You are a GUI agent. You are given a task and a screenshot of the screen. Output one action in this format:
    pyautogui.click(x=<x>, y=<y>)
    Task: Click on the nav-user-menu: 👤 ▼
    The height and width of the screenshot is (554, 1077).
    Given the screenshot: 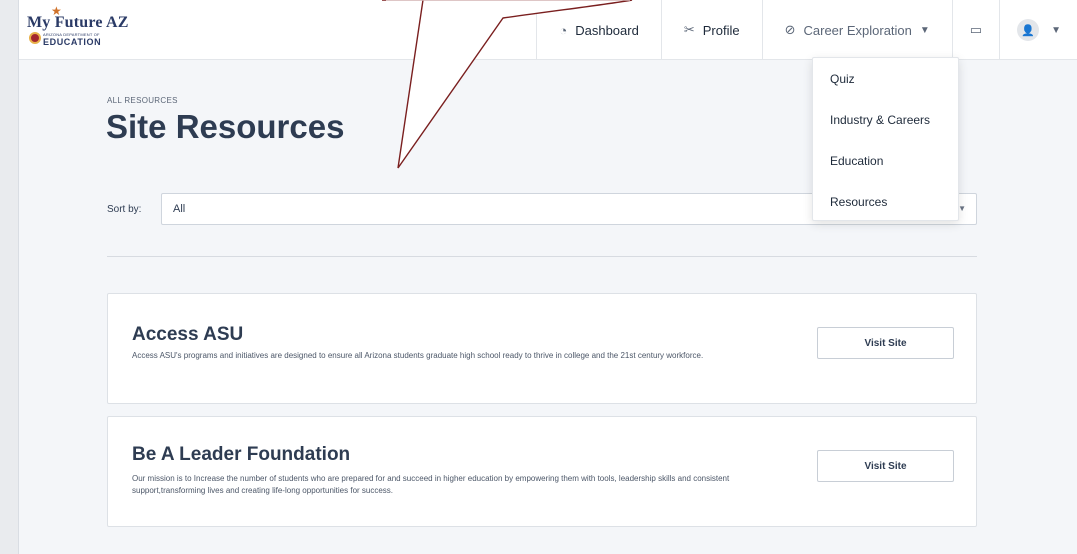 What is the action you would take?
    pyautogui.click(x=1038, y=30)
    